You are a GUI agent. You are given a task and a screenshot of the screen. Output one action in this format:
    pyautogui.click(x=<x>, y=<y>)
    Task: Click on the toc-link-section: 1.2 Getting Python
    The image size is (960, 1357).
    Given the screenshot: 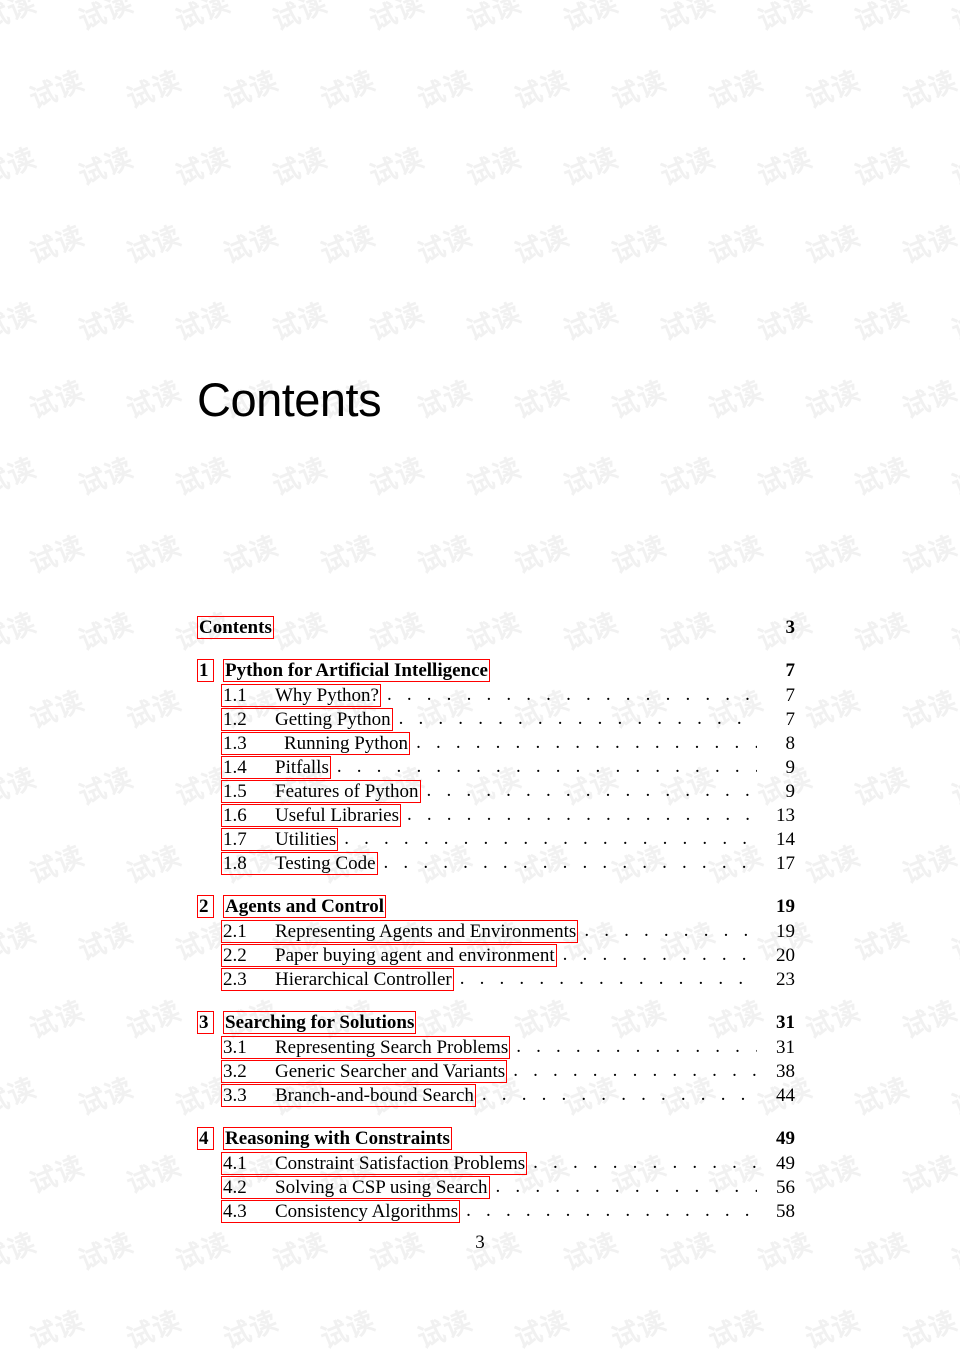 What is the action you would take?
    pyautogui.click(x=307, y=719)
    